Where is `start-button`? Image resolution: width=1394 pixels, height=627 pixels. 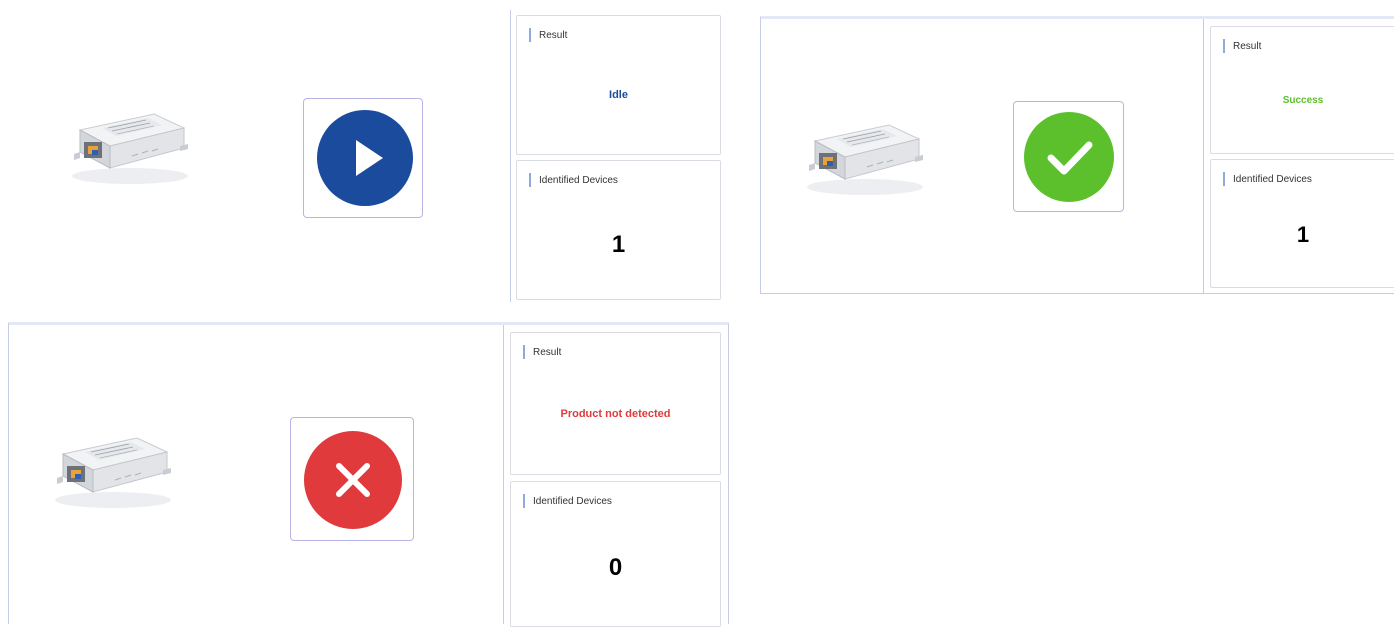 start-button is located at coordinates (363, 158).